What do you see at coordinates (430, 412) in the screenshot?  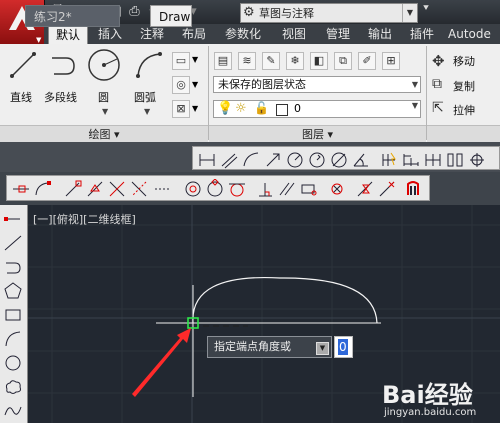 I see `watermark-url: jingyan.baidu.com` at bounding box center [430, 412].